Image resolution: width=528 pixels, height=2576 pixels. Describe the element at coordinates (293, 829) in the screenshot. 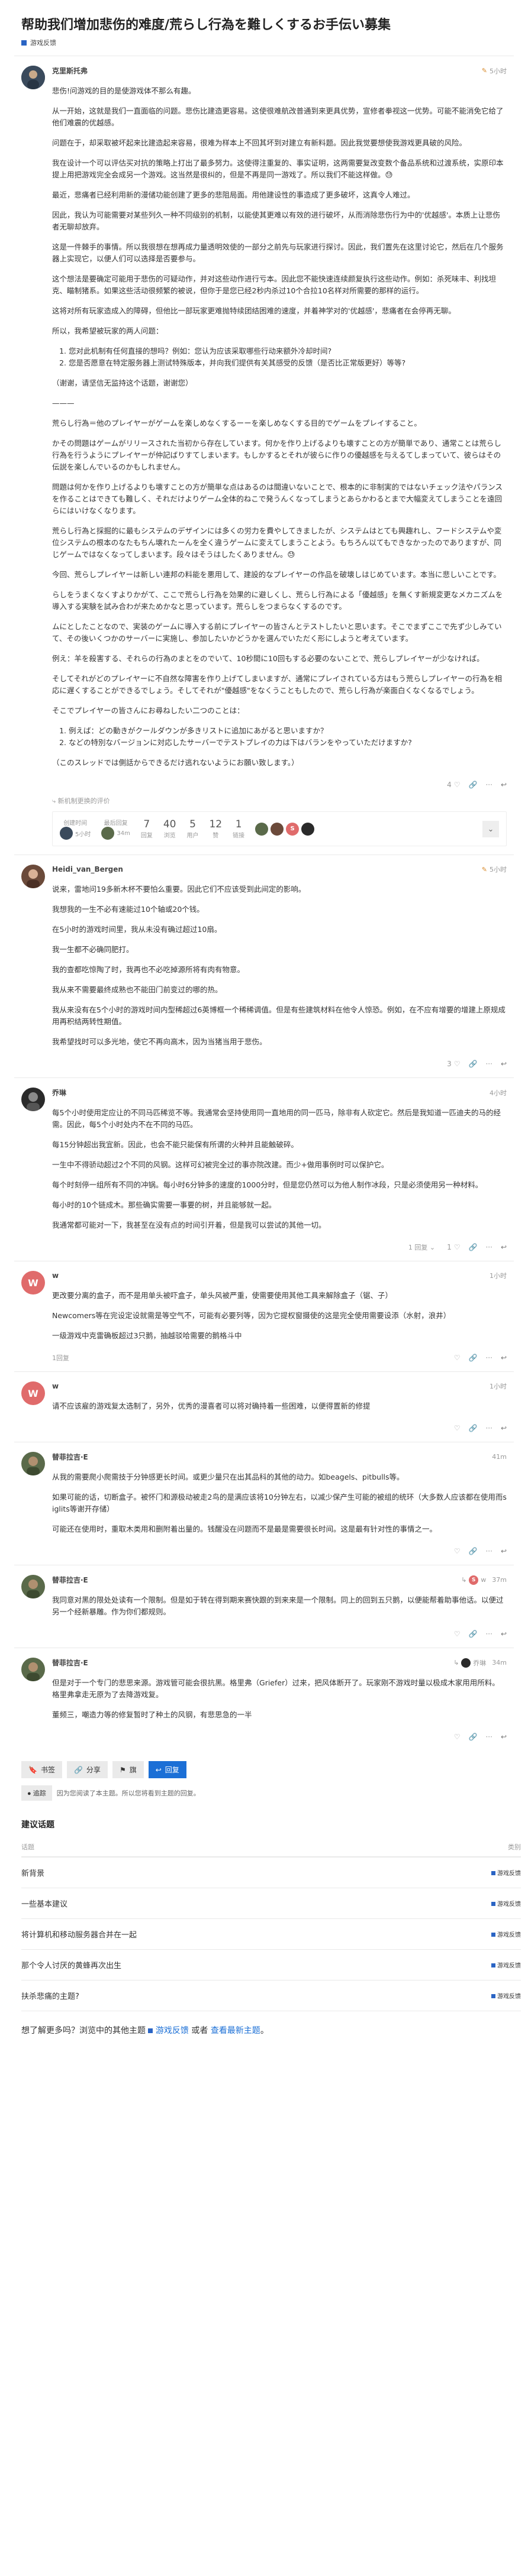

I see `participant-avatar: S` at that location.